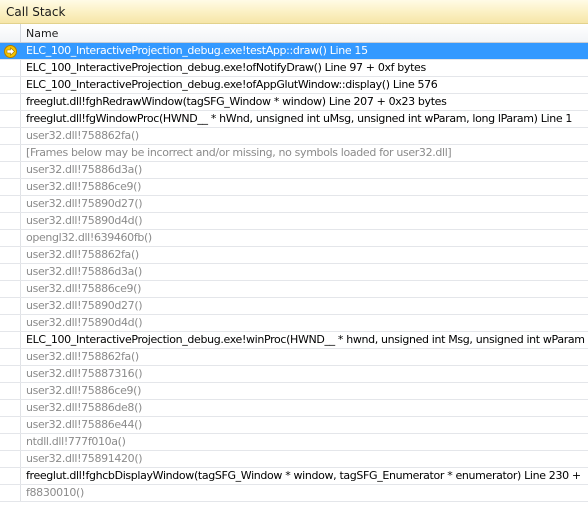  Describe the element at coordinates (294, 33) in the screenshot. I see `column-header-row: Name` at that location.